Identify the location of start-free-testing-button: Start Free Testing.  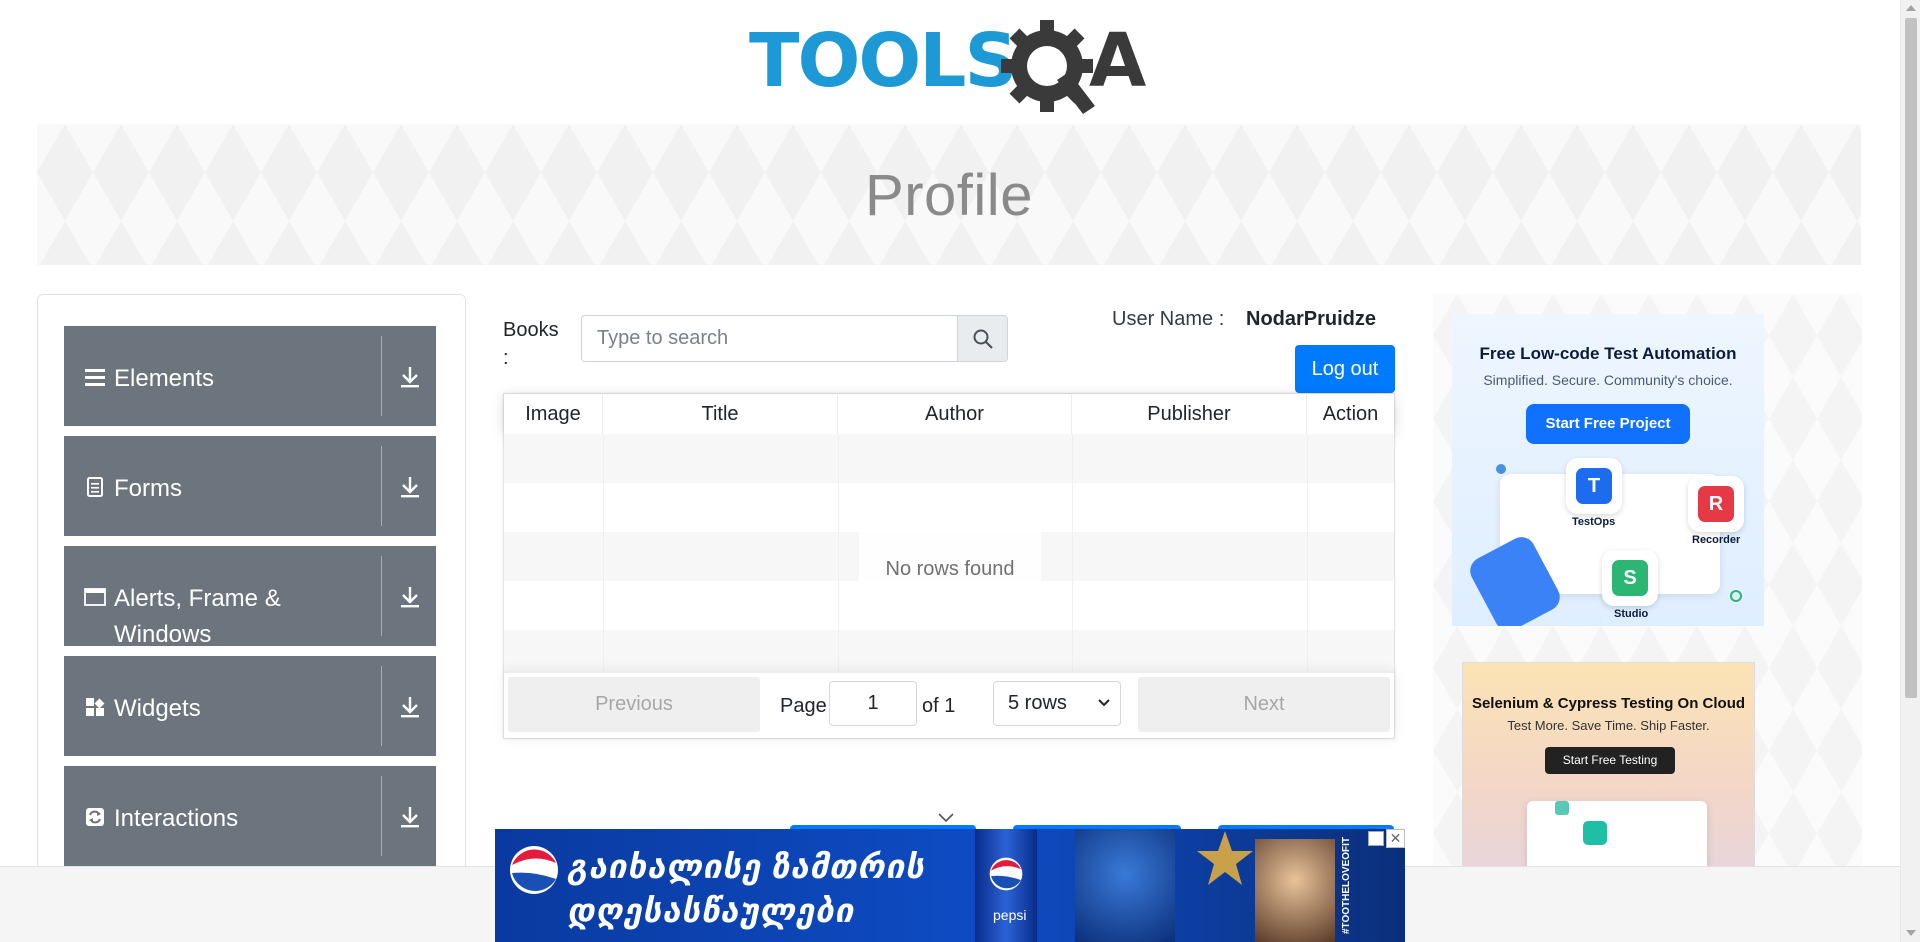
(1610, 760).